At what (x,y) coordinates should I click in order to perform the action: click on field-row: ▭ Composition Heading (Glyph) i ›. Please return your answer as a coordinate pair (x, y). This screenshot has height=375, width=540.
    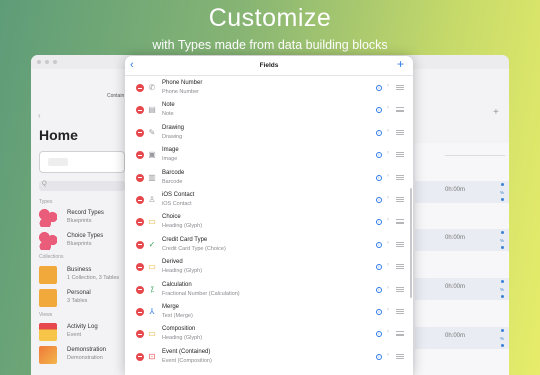
    Looking at the image, I should click on (269, 334).